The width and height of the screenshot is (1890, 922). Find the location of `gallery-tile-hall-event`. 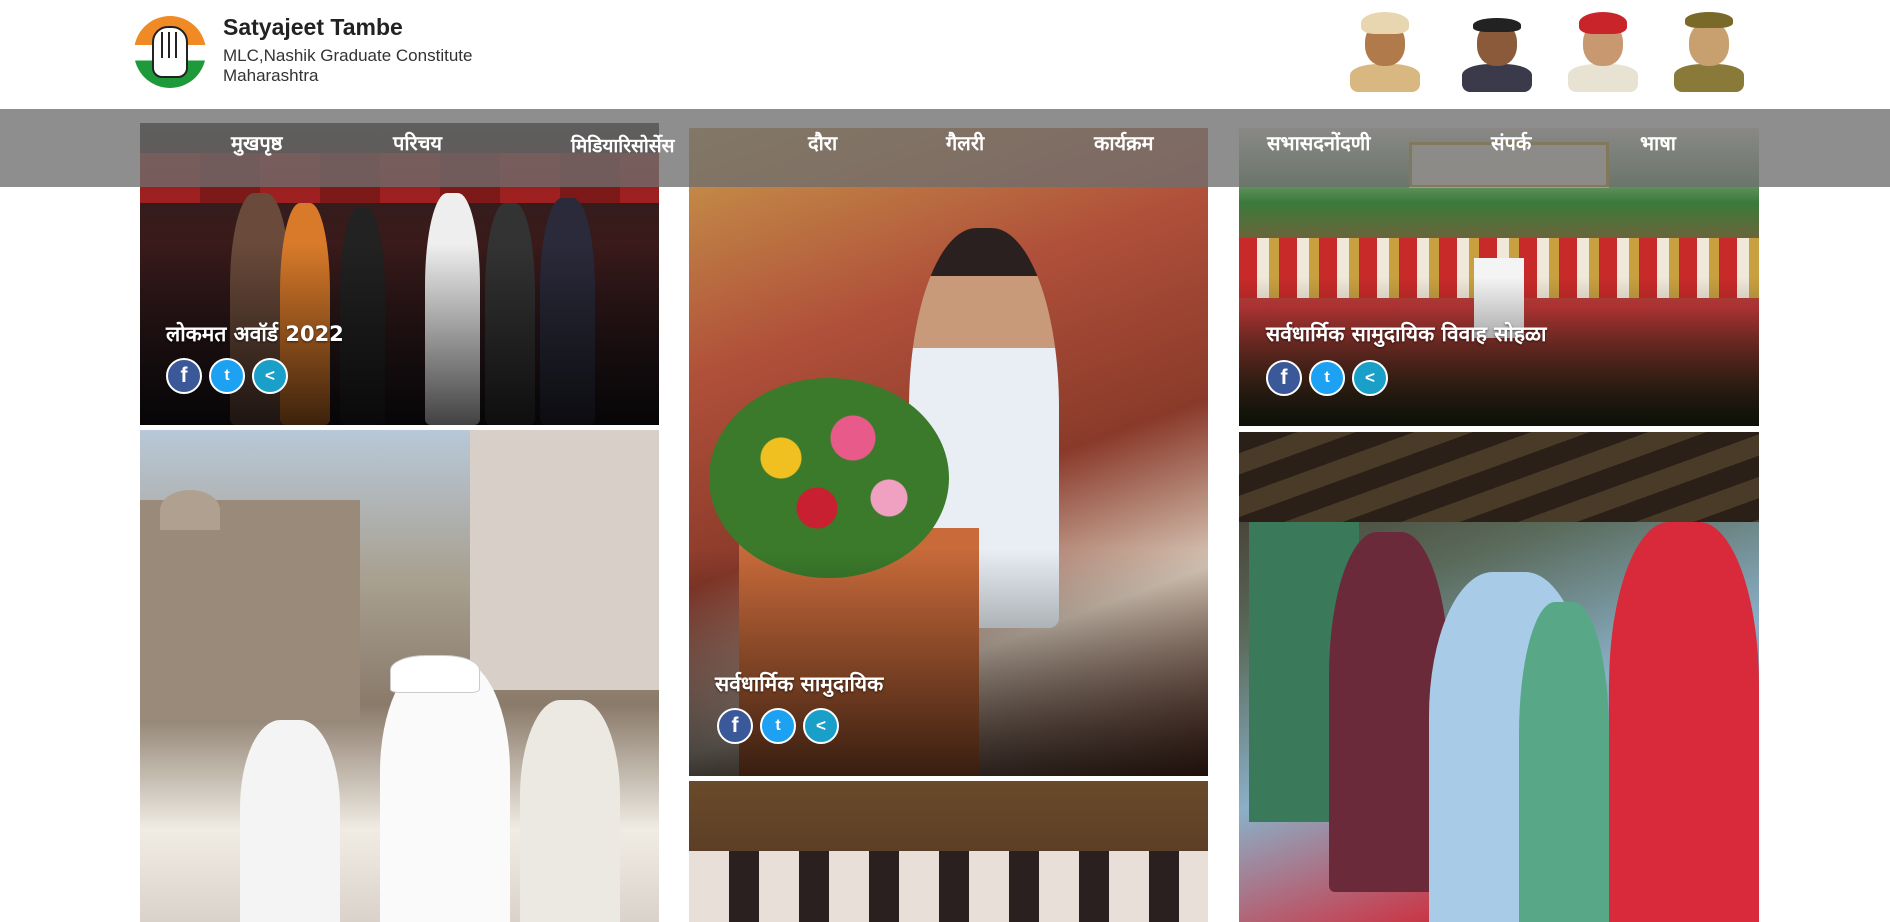

gallery-tile-hall-event is located at coordinates (948, 851).